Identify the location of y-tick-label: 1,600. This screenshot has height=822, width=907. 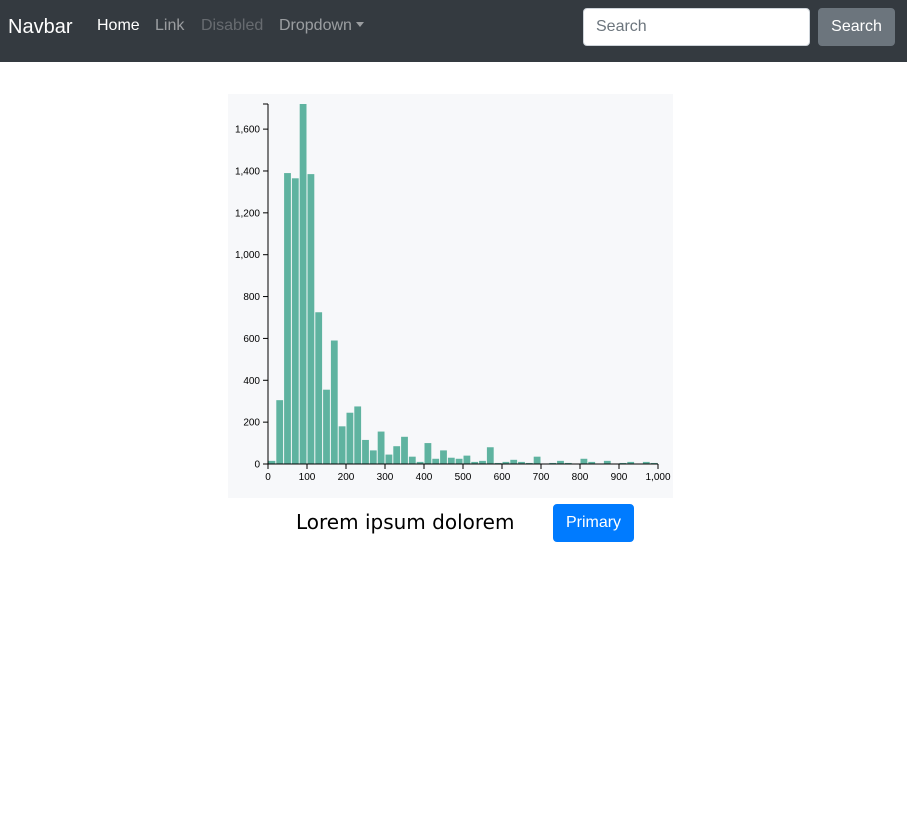
(247, 130).